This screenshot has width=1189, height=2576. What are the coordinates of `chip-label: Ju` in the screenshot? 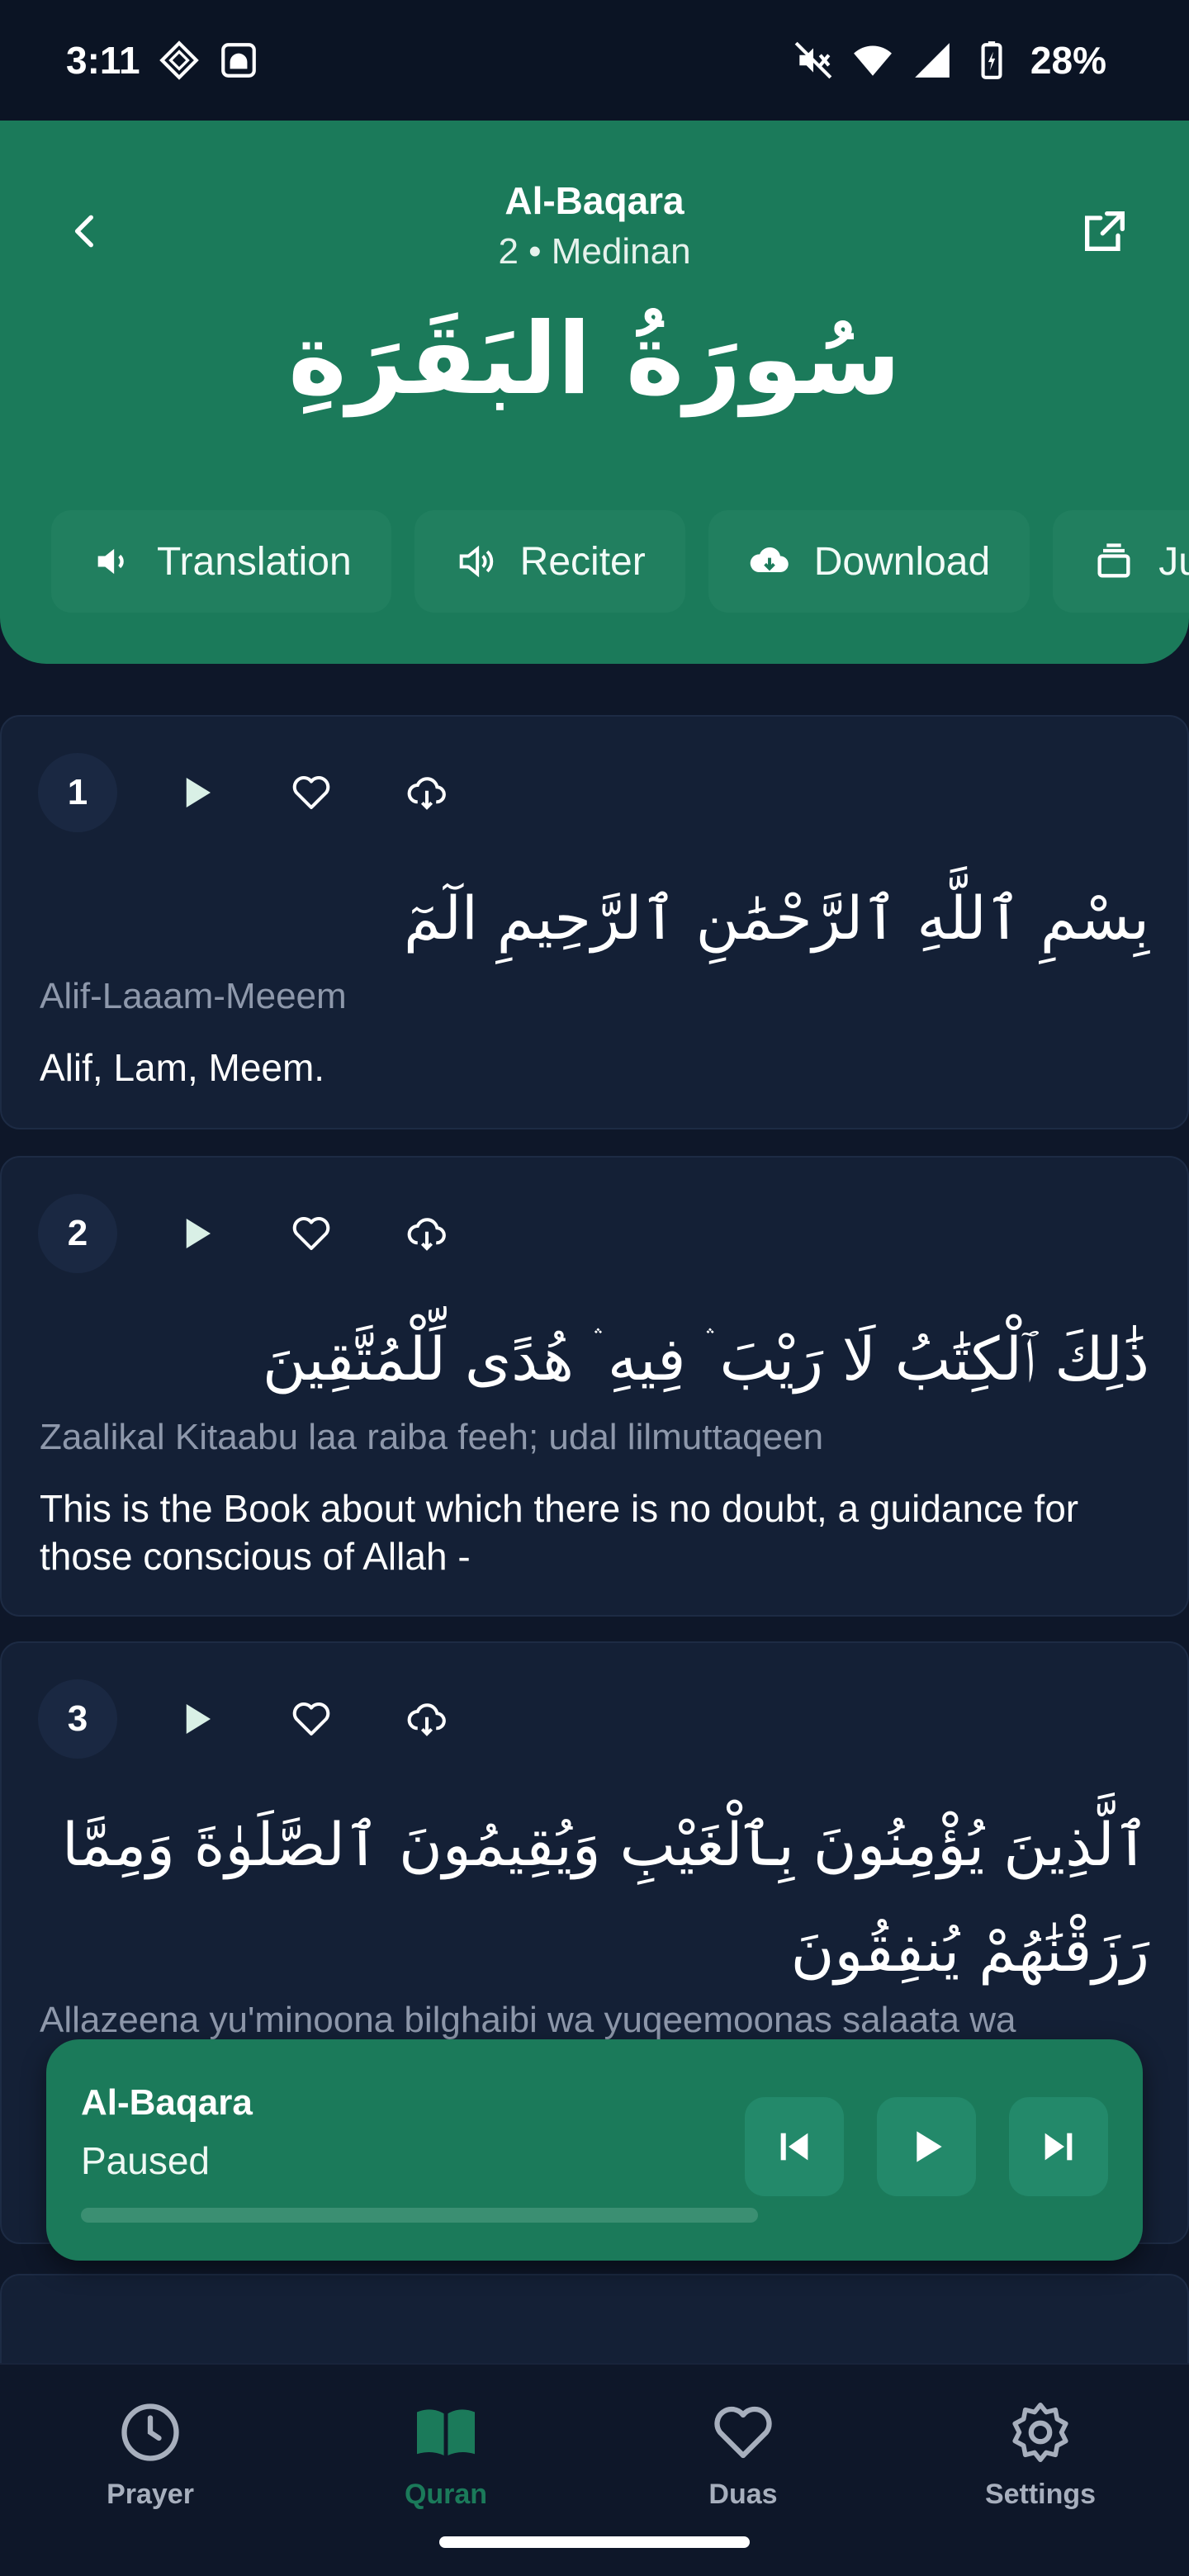 It's located at (1173, 561).